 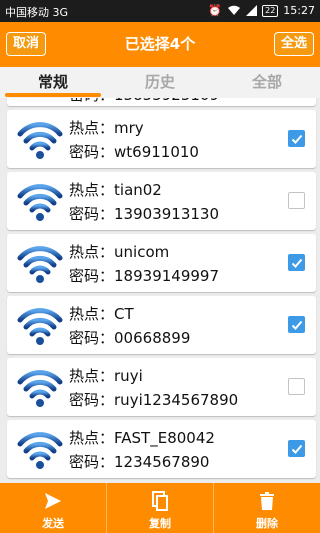 What do you see at coordinates (156, 152) in the screenshot?
I see `password-value: wt6911010` at bounding box center [156, 152].